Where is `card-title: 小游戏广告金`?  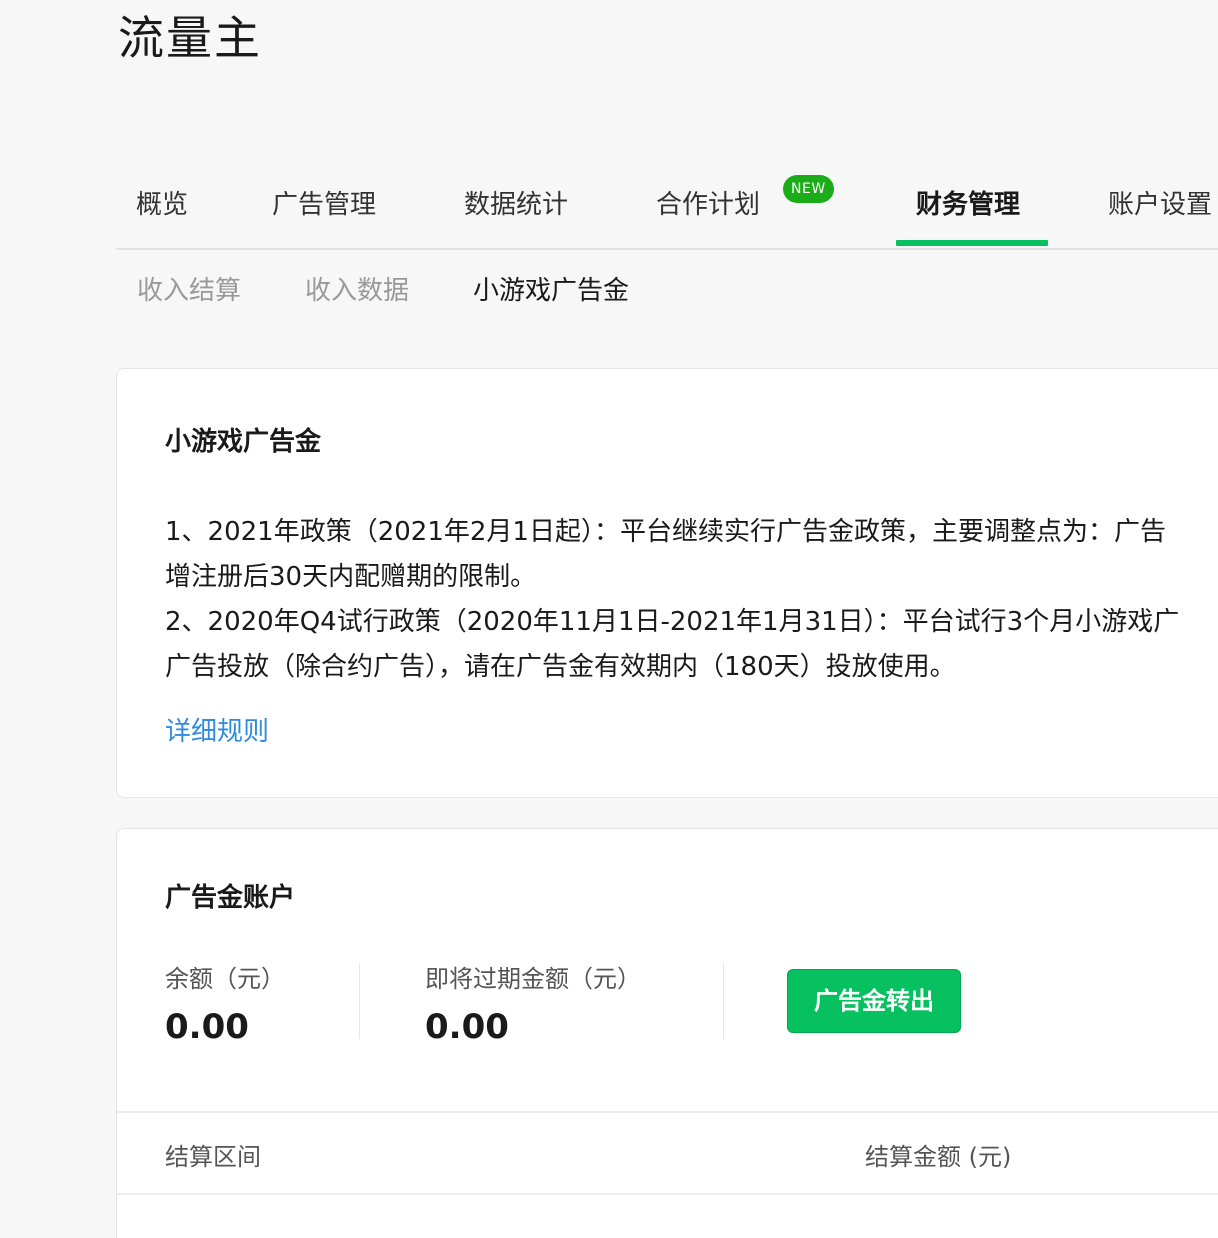 card-title: 小游戏广告金 is located at coordinates (243, 442).